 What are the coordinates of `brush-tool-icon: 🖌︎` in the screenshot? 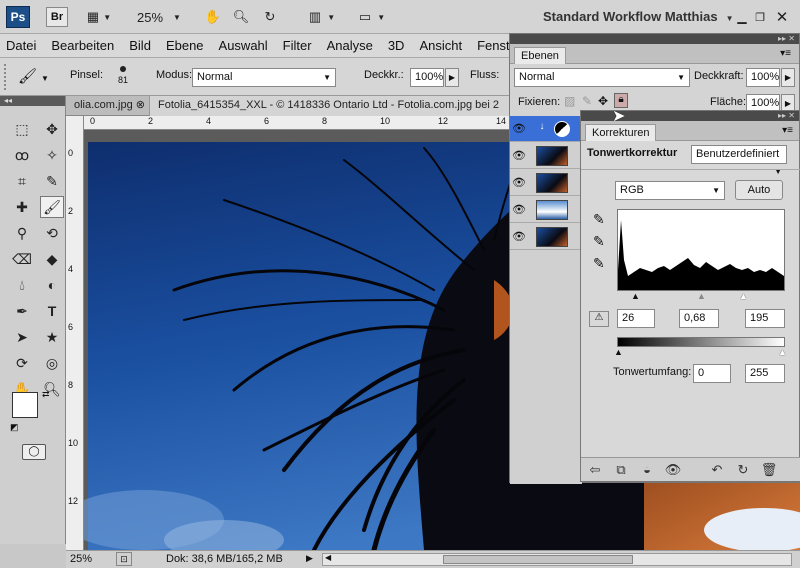 It's located at (52, 207).